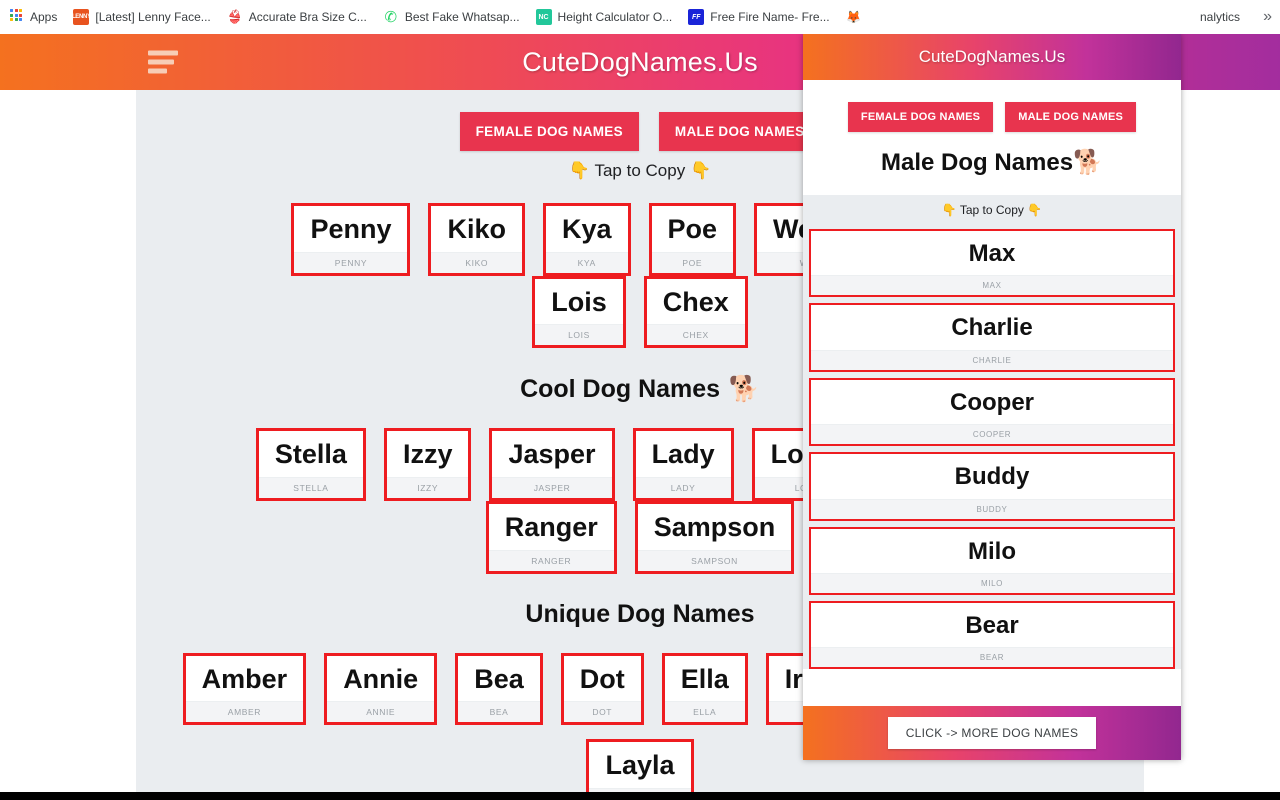  Describe the element at coordinates (992, 560) in the screenshot. I see `popup-name-card: Milo MILO` at that location.